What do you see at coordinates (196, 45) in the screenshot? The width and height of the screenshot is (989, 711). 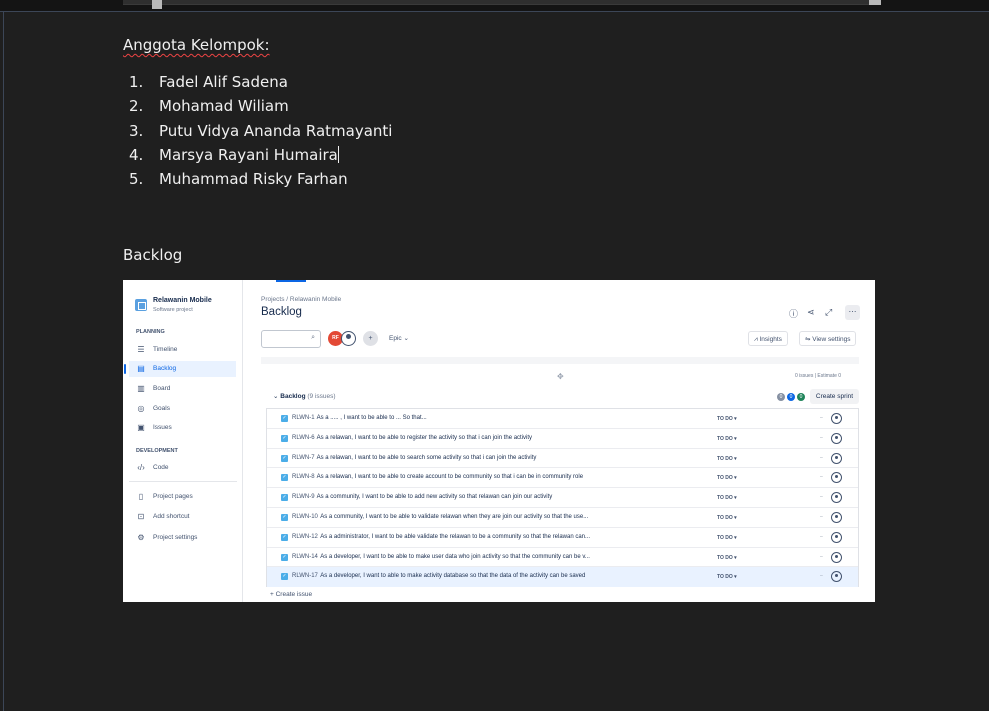 I see `group-heading: Anggota Kelompok:` at bounding box center [196, 45].